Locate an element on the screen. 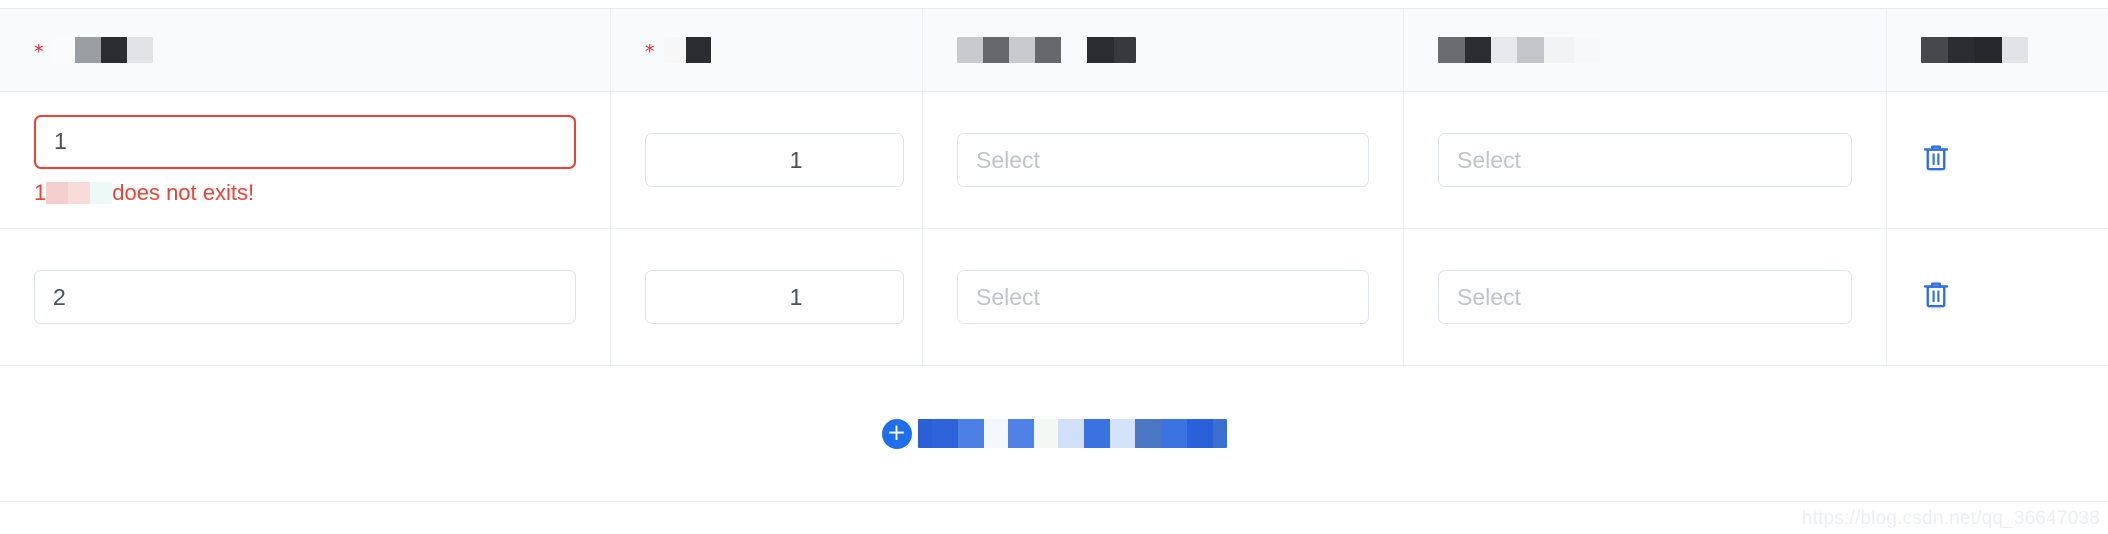 This screenshot has width=2108, height=534. watermark: https://blog.csdn.net/qq_36647038 is located at coordinates (1950, 518).